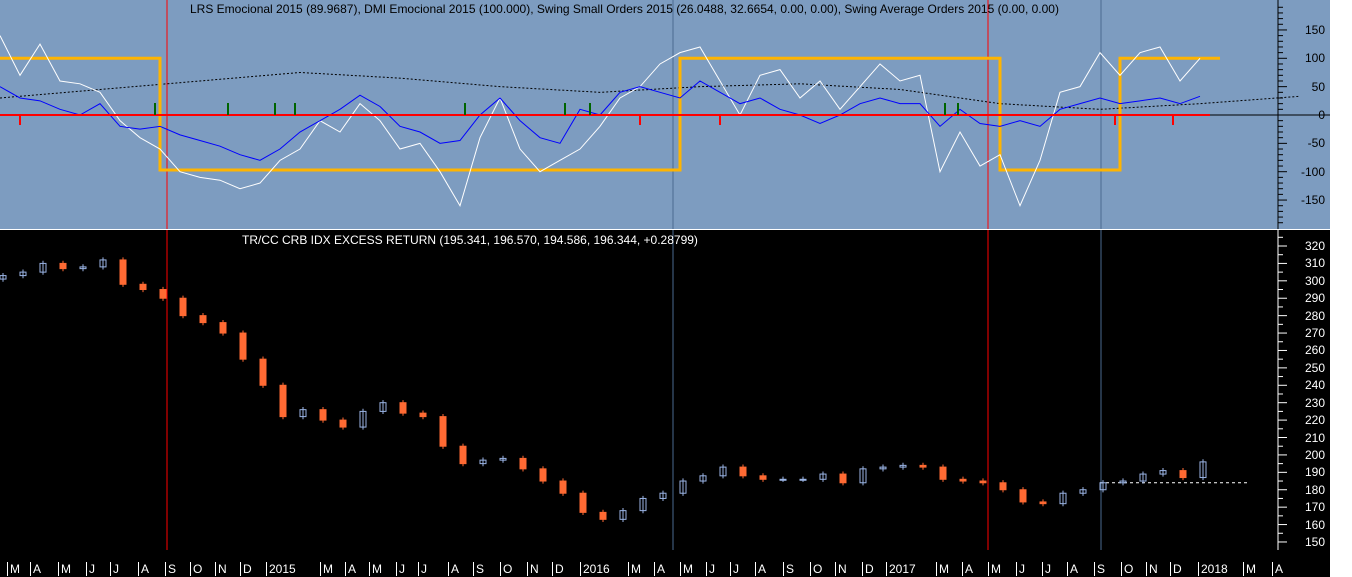 The height and width of the screenshot is (577, 1352). Describe the element at coordinates (1318, 86) in the screenshot. I see `y-tick-label: 50` at that location.